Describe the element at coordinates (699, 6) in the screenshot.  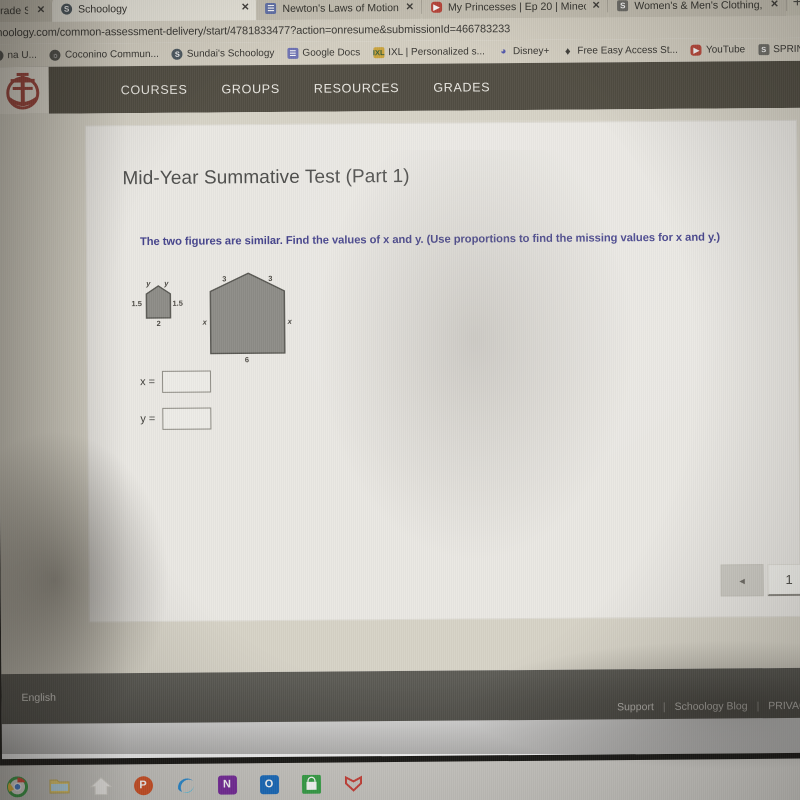
I see `tab-title: Women's & Men's Clothing, Shop` at that location.